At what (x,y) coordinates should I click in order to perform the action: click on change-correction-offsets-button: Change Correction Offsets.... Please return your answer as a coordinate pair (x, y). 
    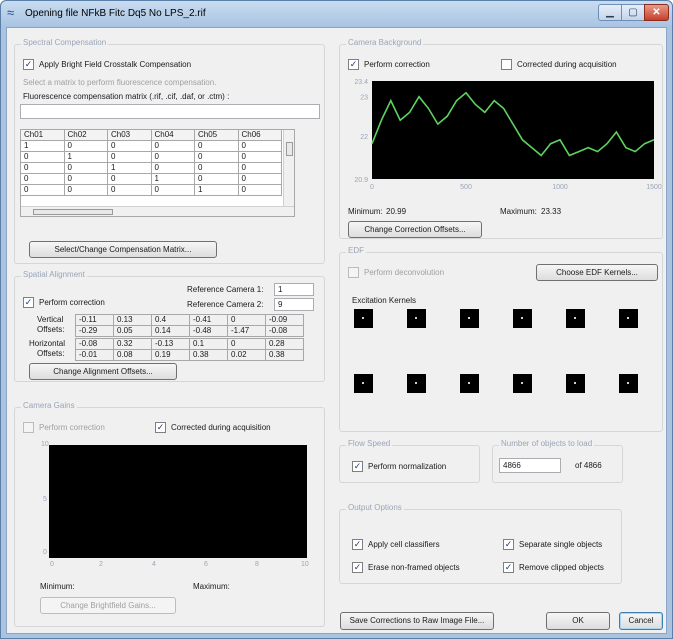
    Looking at the image, I should click on (415, 229).